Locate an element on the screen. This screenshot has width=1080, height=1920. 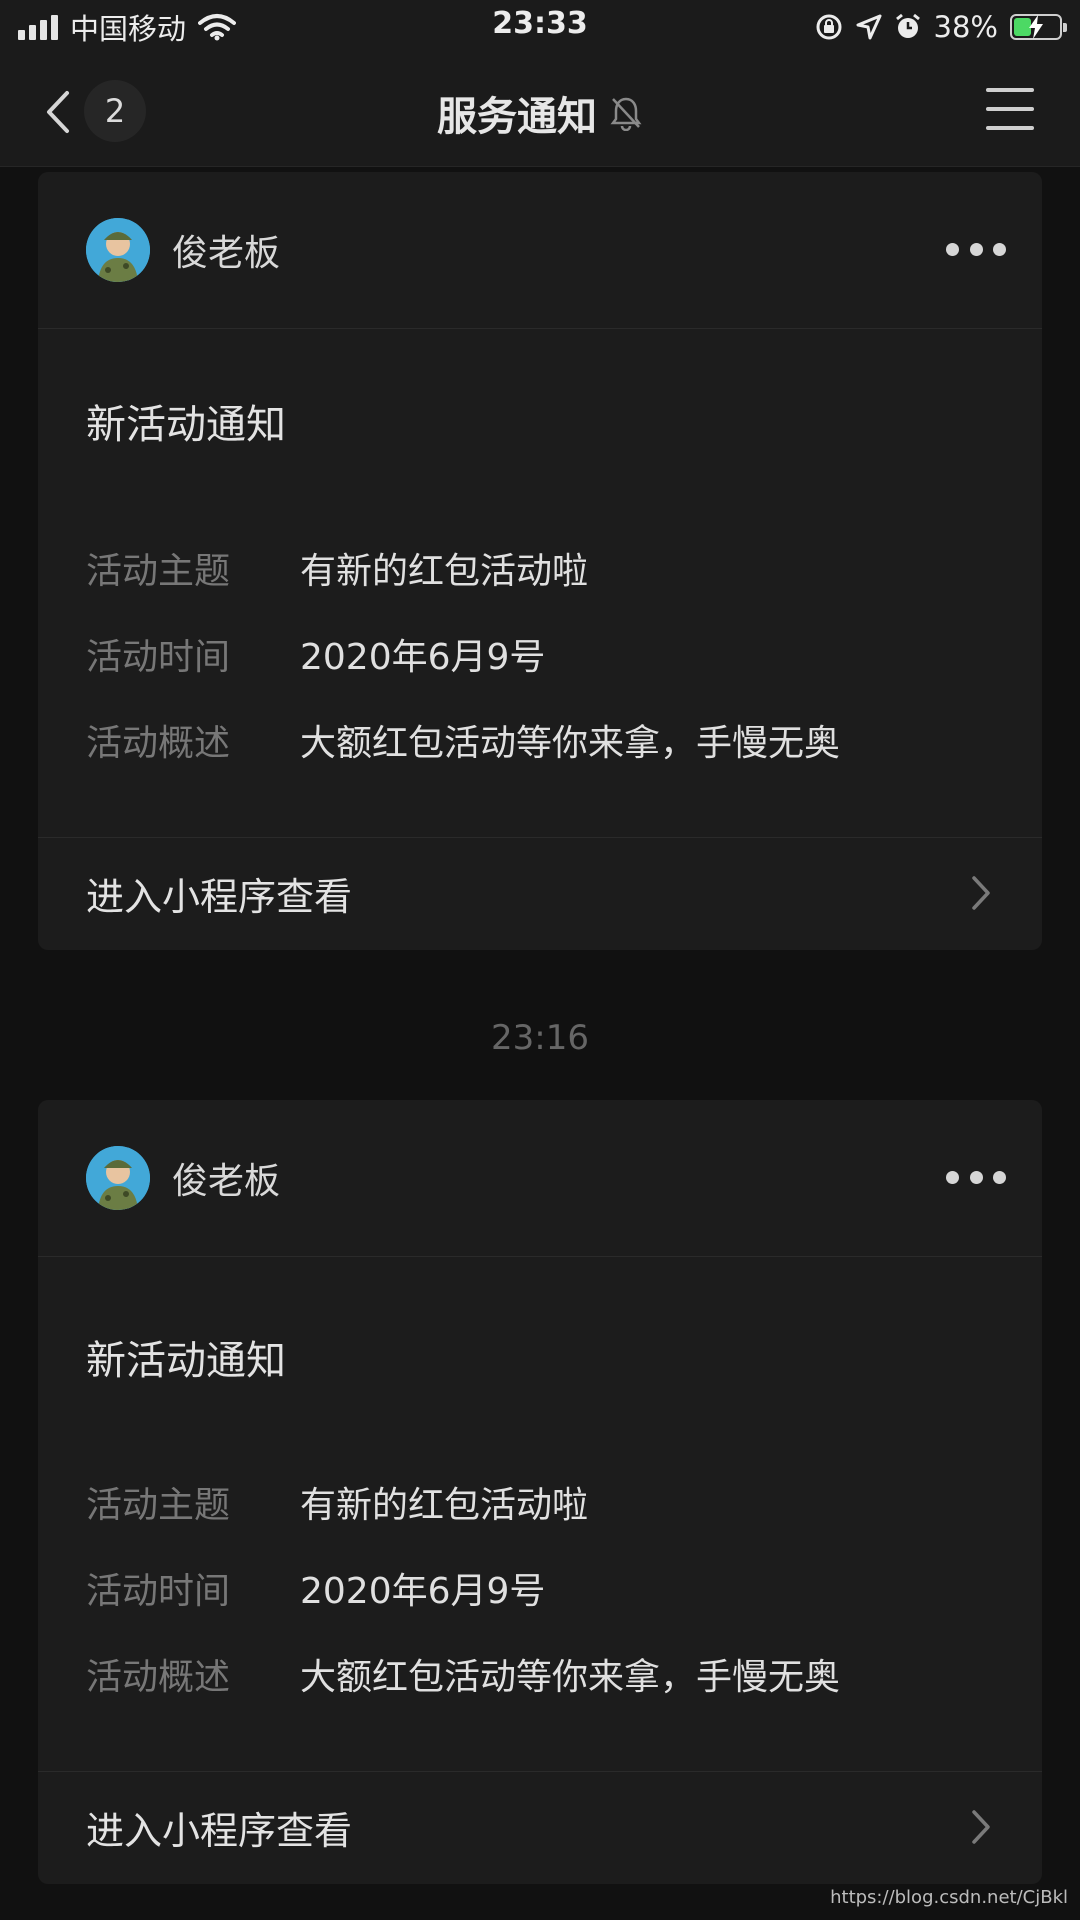
navigation-bar: 2 服务通知 is located at coordinates (540, 112).